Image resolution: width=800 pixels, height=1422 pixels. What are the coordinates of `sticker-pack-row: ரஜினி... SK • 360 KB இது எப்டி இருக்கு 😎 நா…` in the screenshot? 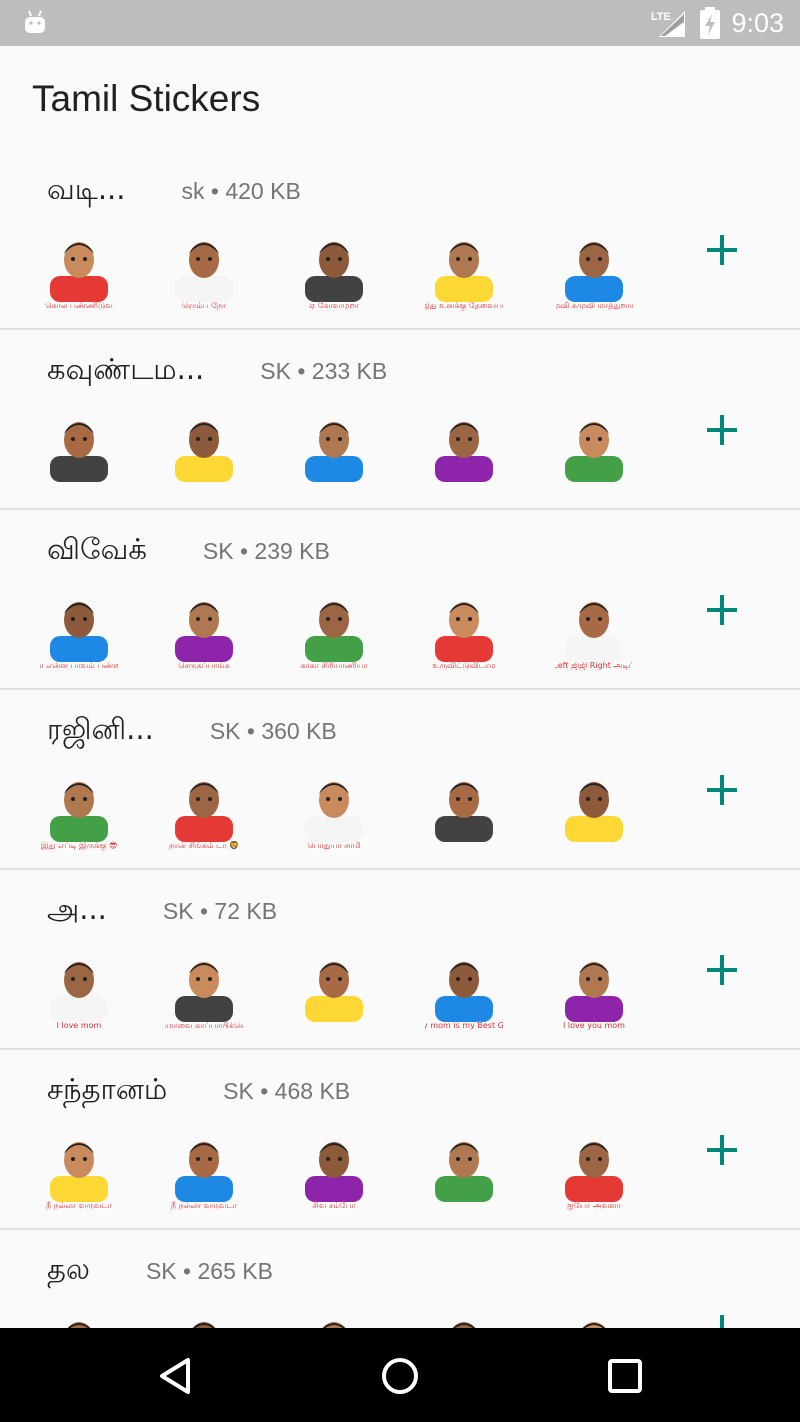 It's located at (400, 780).